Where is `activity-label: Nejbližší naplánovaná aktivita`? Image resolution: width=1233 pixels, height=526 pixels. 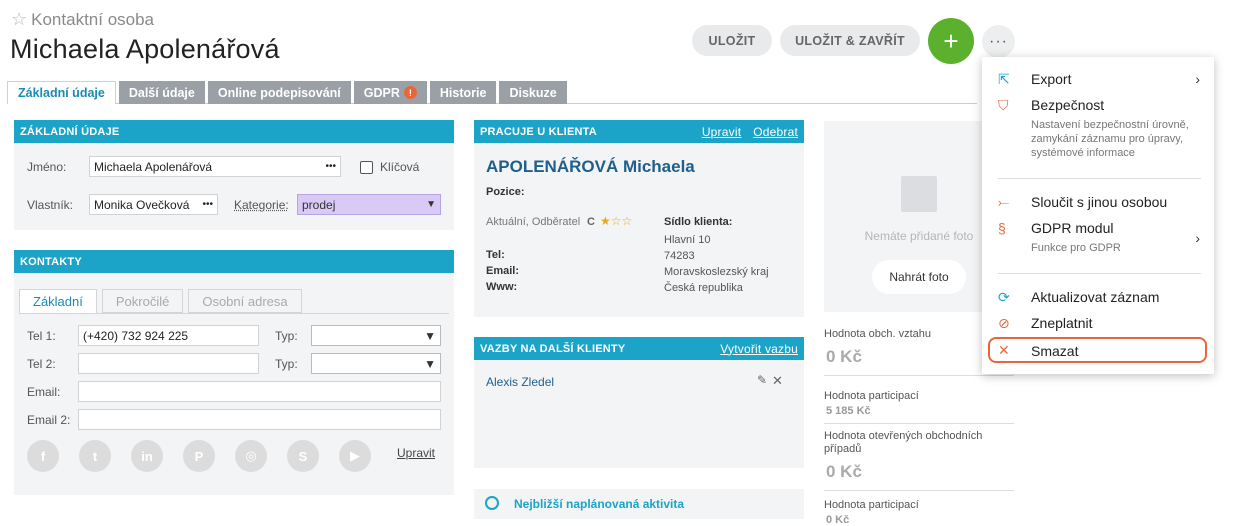
activity-label: Nejbližší naplánovaná aktivita is located at coordinates (599, 504).